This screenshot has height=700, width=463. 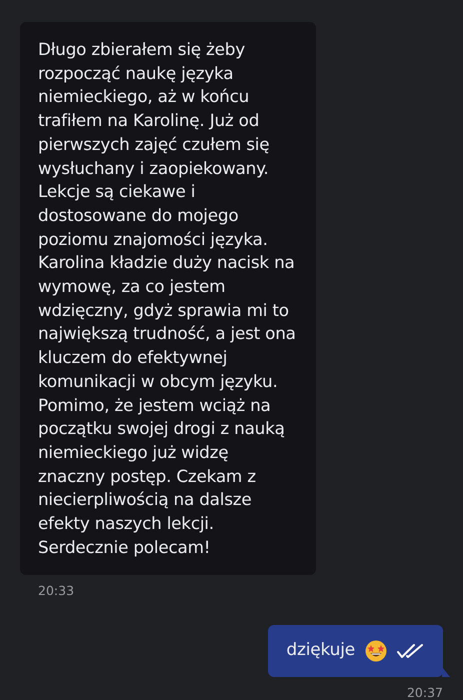 I want to click on message-time: 20:37, so click(x=424, y=692).